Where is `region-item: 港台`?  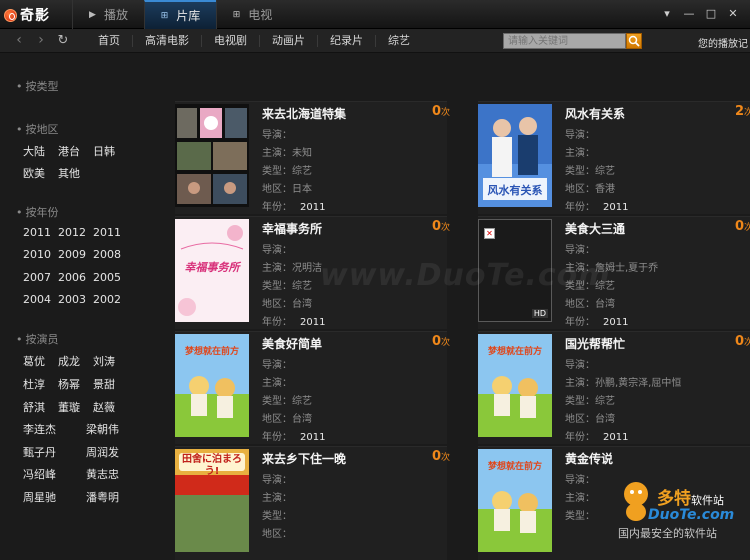 region-item: 港台 is located at coordinates (69, 151).